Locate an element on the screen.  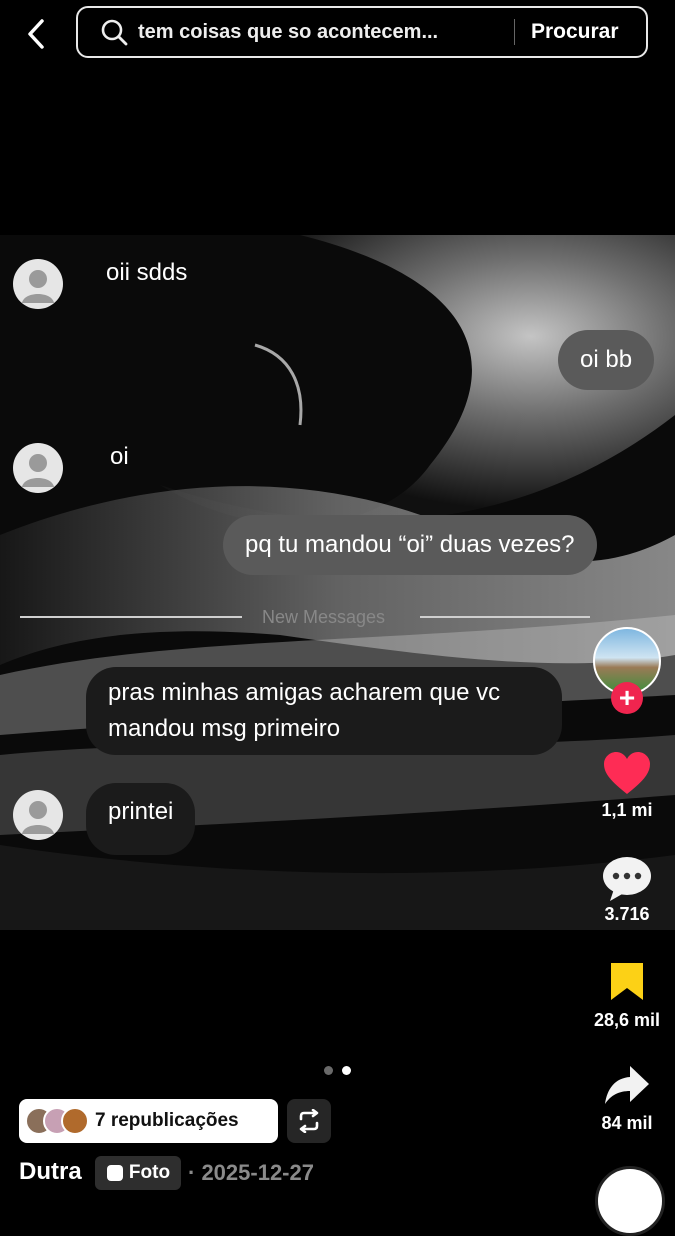
republisher-avatars is located at coordinates (57, 1121).